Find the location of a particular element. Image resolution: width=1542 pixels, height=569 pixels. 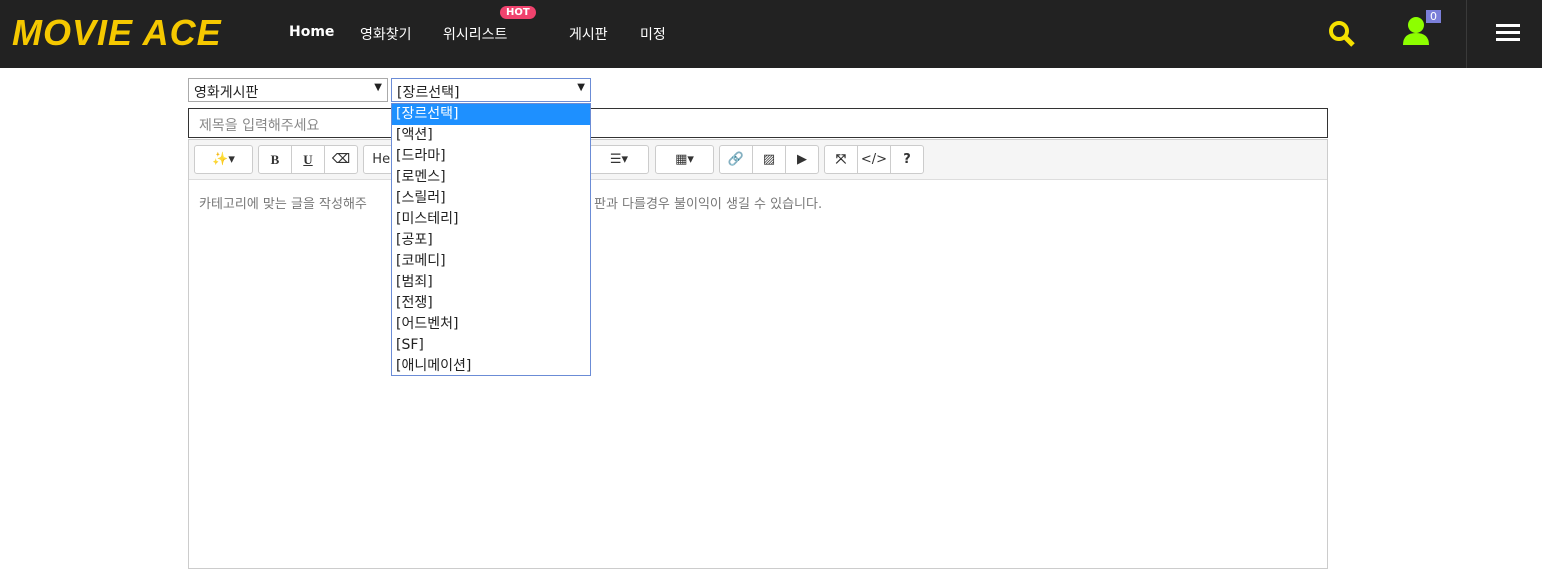

table-group: ▦▾ is located at coordinates (684, 159).